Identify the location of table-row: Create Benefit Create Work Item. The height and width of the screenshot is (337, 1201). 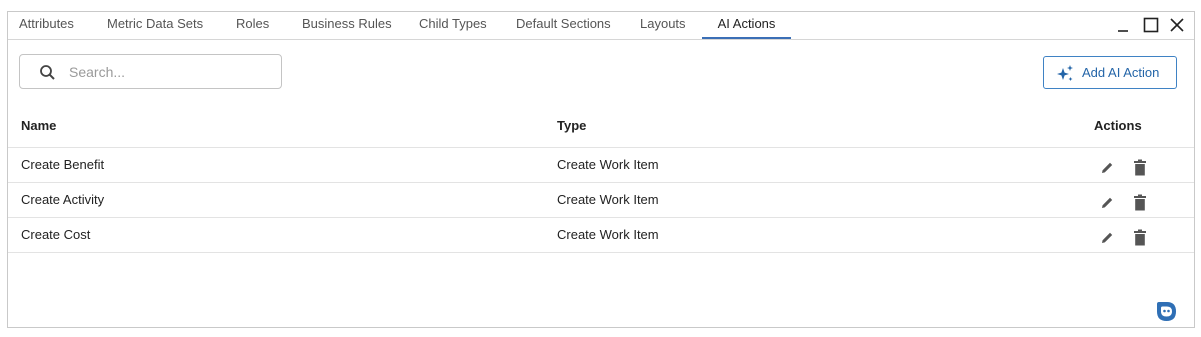
(601, 164).